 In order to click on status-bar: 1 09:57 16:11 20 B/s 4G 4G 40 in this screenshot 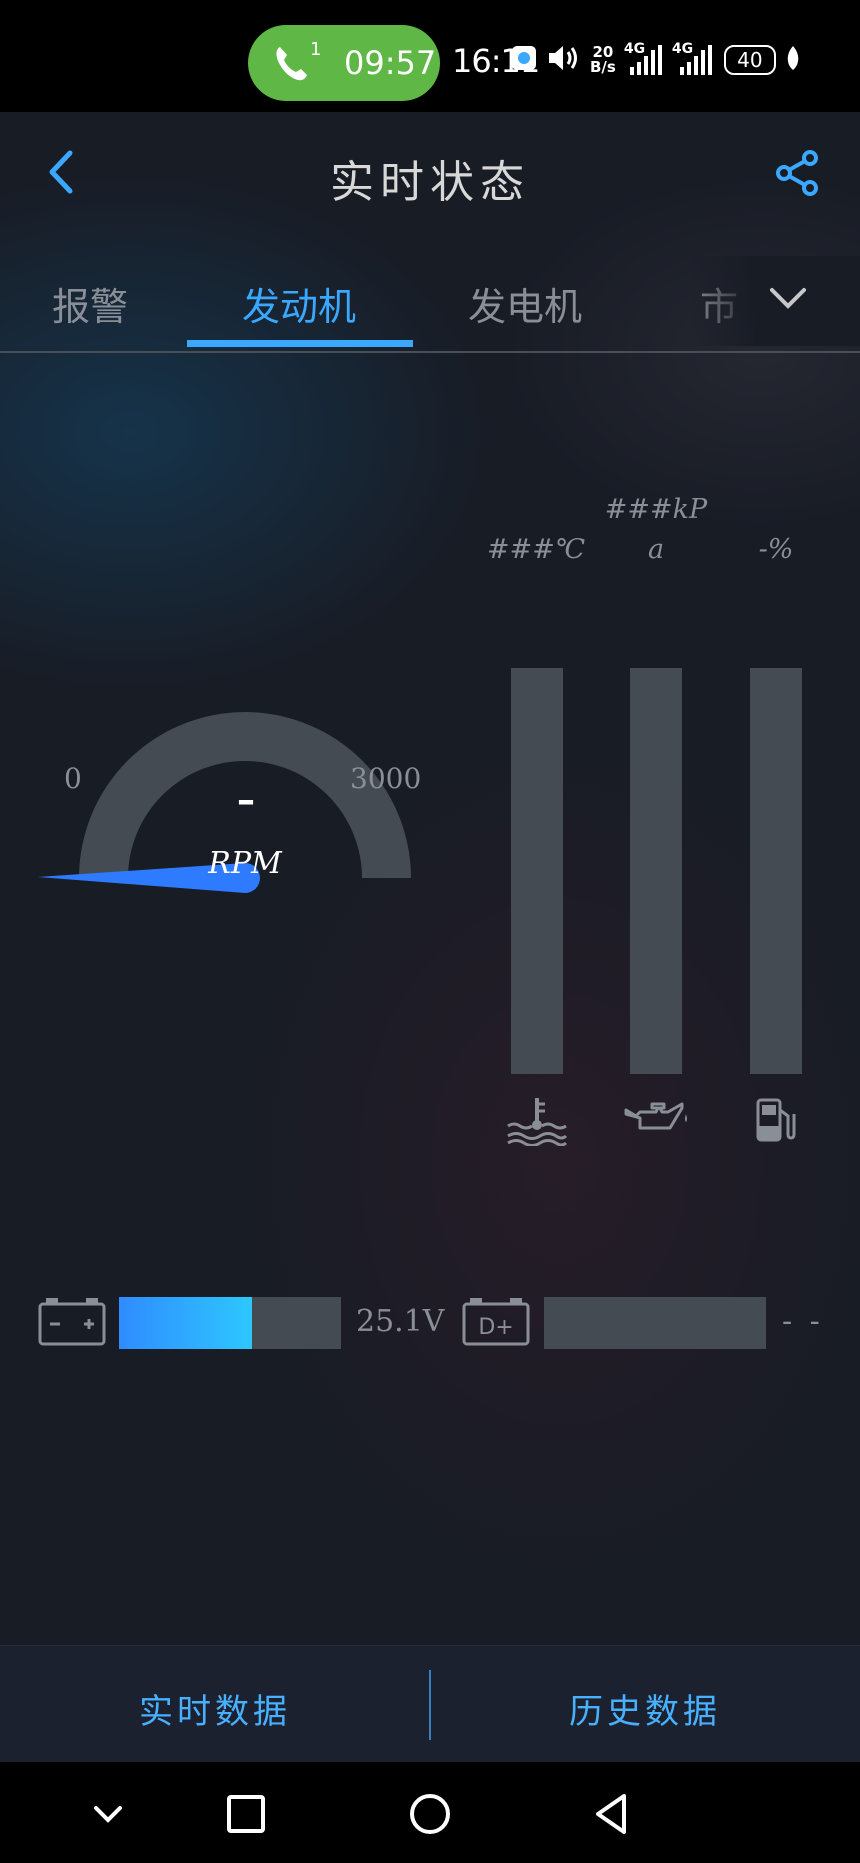, I will do `click(430, 56)`.